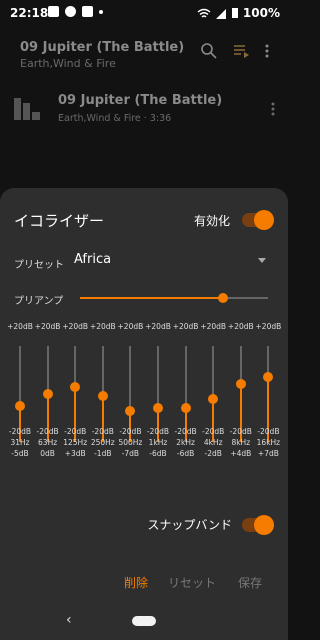 This screenshot has width=320, height=640. Describe the element at coordinates (39, 301) in the screenshot. I see `preamp-label: プリアンプ` at that location.